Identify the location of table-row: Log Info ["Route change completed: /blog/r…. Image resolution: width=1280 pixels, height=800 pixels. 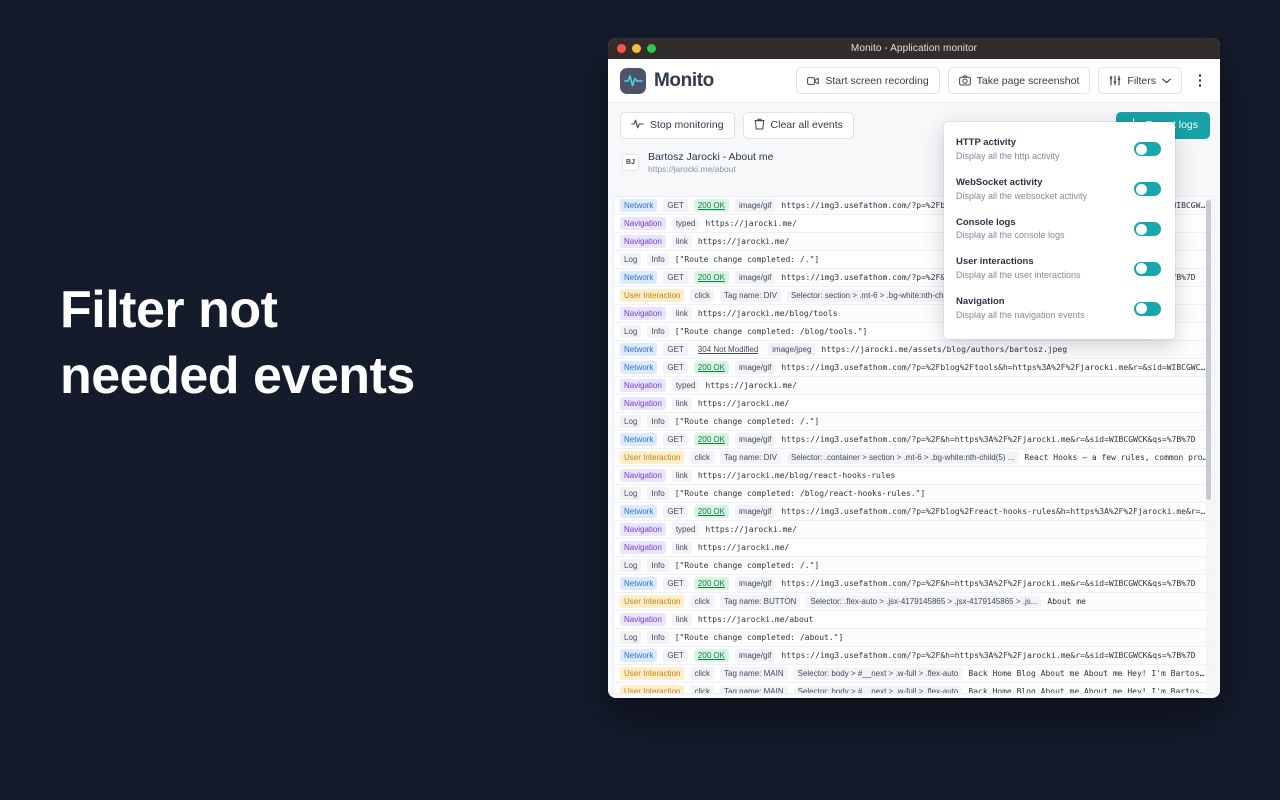
(914, 494).